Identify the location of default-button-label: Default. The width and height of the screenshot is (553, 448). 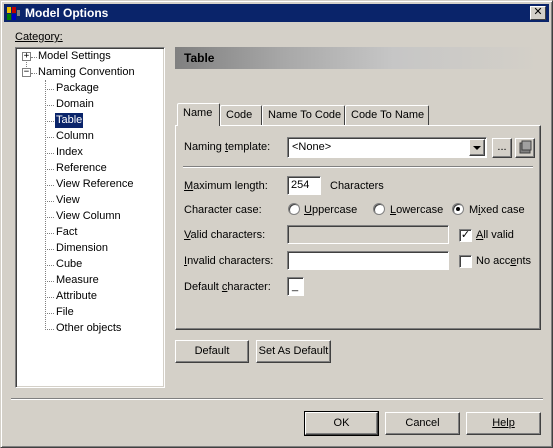
(212, 351).